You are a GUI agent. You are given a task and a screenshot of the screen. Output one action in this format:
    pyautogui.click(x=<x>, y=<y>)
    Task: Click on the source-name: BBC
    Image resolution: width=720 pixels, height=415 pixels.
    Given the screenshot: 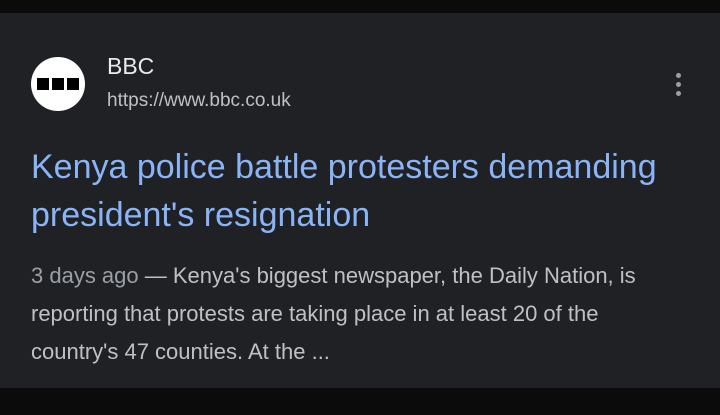 What is the action you would take?
    pyautogui.click(x=130, y=66)
    